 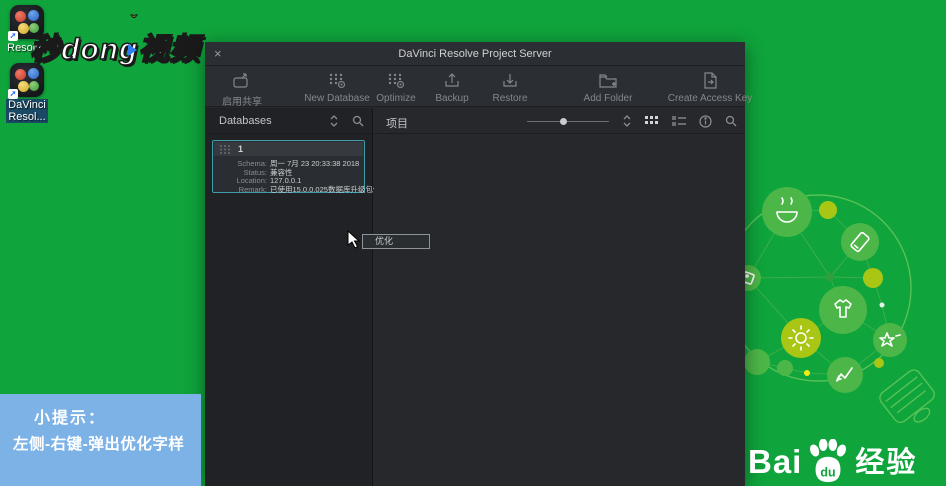 What do you see at coordinates (134, 22) in the screenshot?
I see `watermark-tick-accent: ˇ` at bounding box center [134, 22].